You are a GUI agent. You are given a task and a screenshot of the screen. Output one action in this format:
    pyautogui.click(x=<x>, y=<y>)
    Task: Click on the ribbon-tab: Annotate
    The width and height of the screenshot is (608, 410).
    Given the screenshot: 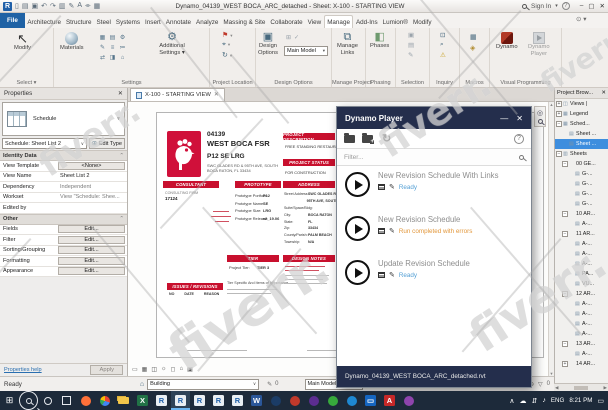 What is the action you would take?
    pyautogui.click(x=178, y=22)
    